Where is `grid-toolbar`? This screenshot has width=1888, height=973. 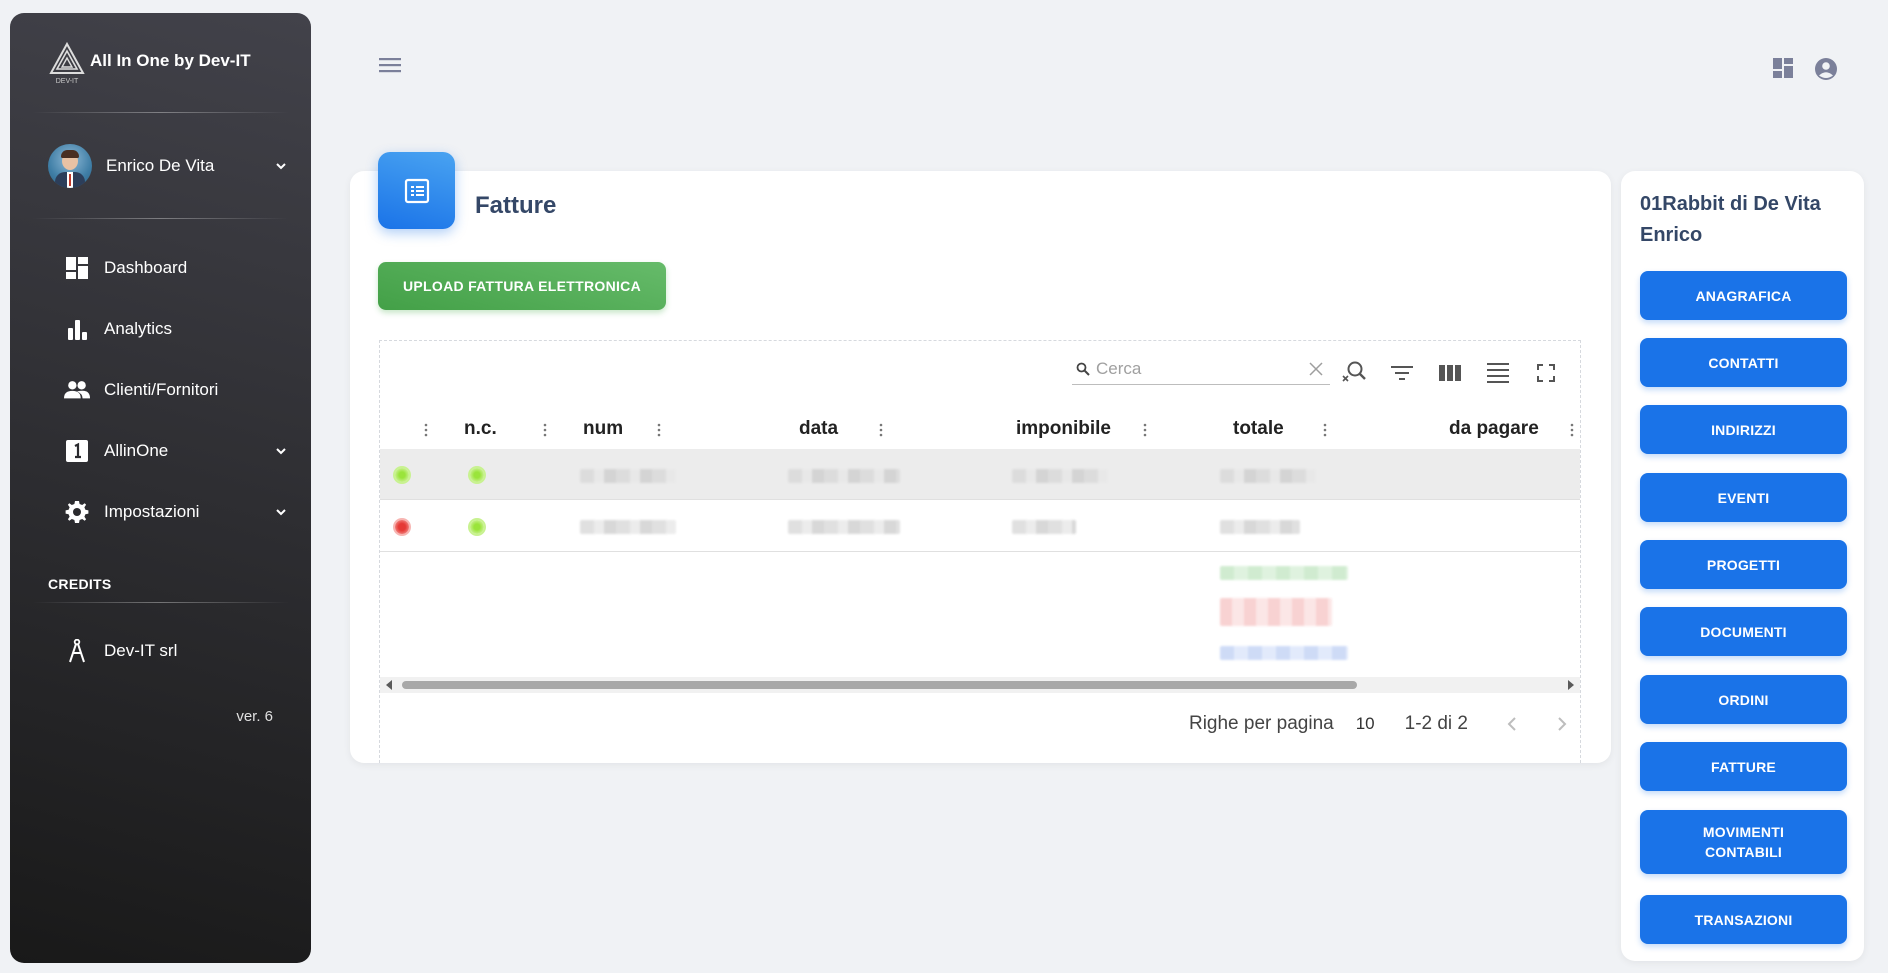
grid-toolbar is located at coordinates (1450, 373).